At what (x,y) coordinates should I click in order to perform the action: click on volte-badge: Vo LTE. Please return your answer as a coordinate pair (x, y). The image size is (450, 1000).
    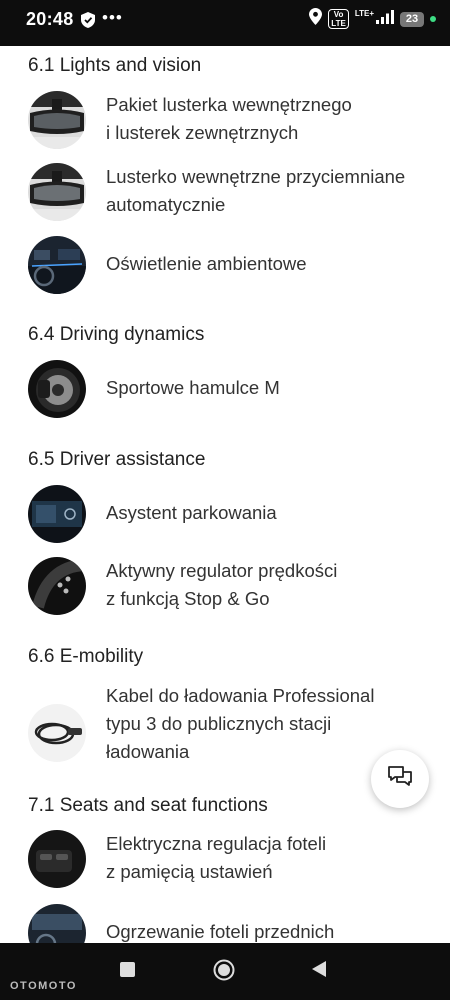
    Looking at the image, I should click on (338, 19).